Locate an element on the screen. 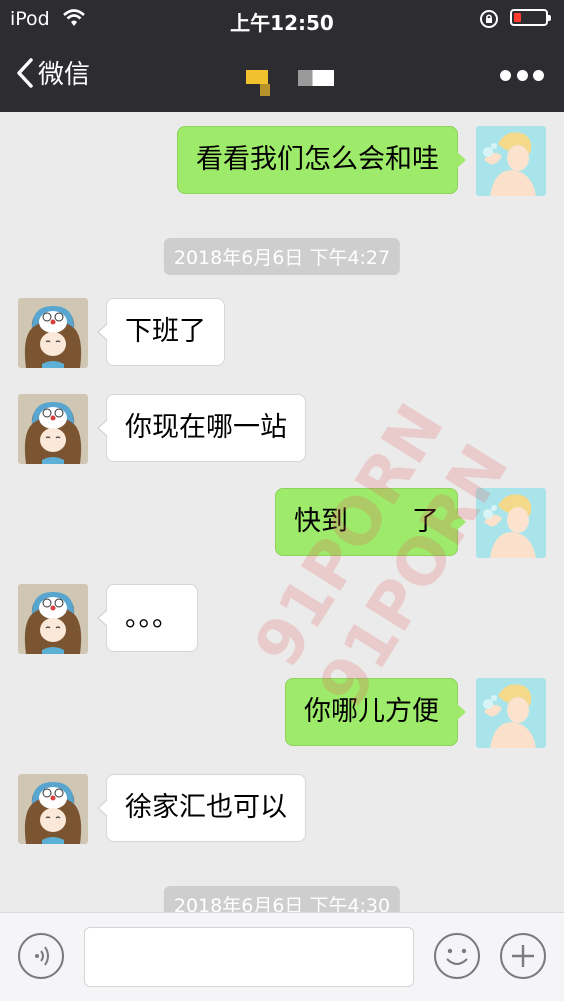  battery-level is located at coordinates (517, 17).